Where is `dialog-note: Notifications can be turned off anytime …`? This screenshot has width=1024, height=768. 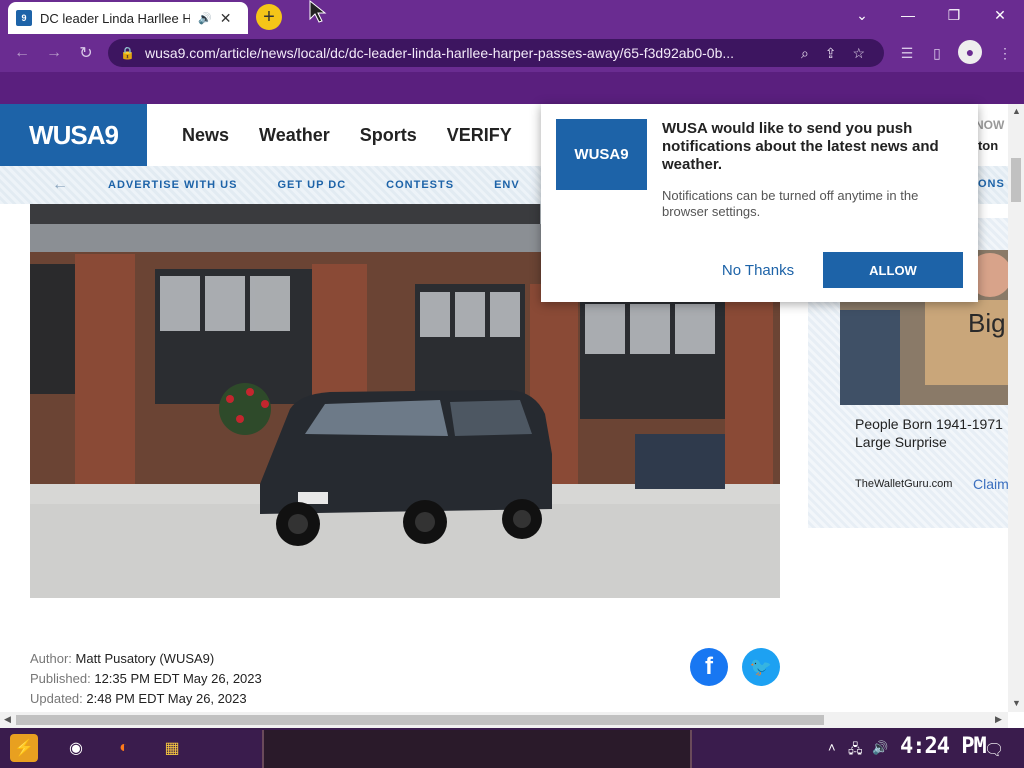
dialog-note: Notifications can be turned off anytime … is located at coordinates (790, 203).